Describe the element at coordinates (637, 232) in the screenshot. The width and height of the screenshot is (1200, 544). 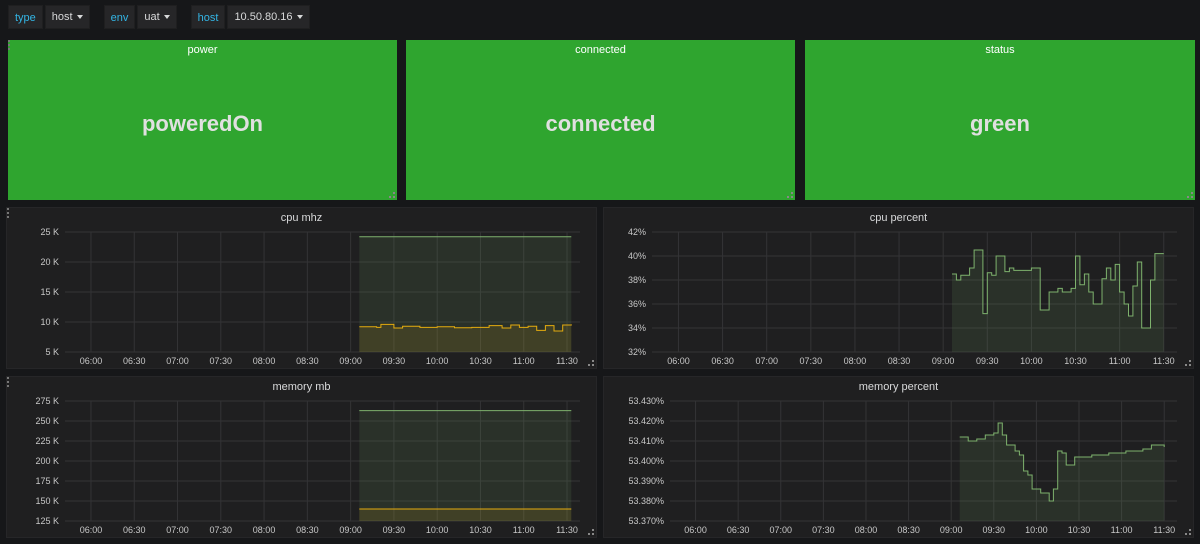
I see `y-tick-label: 42%` at that location.